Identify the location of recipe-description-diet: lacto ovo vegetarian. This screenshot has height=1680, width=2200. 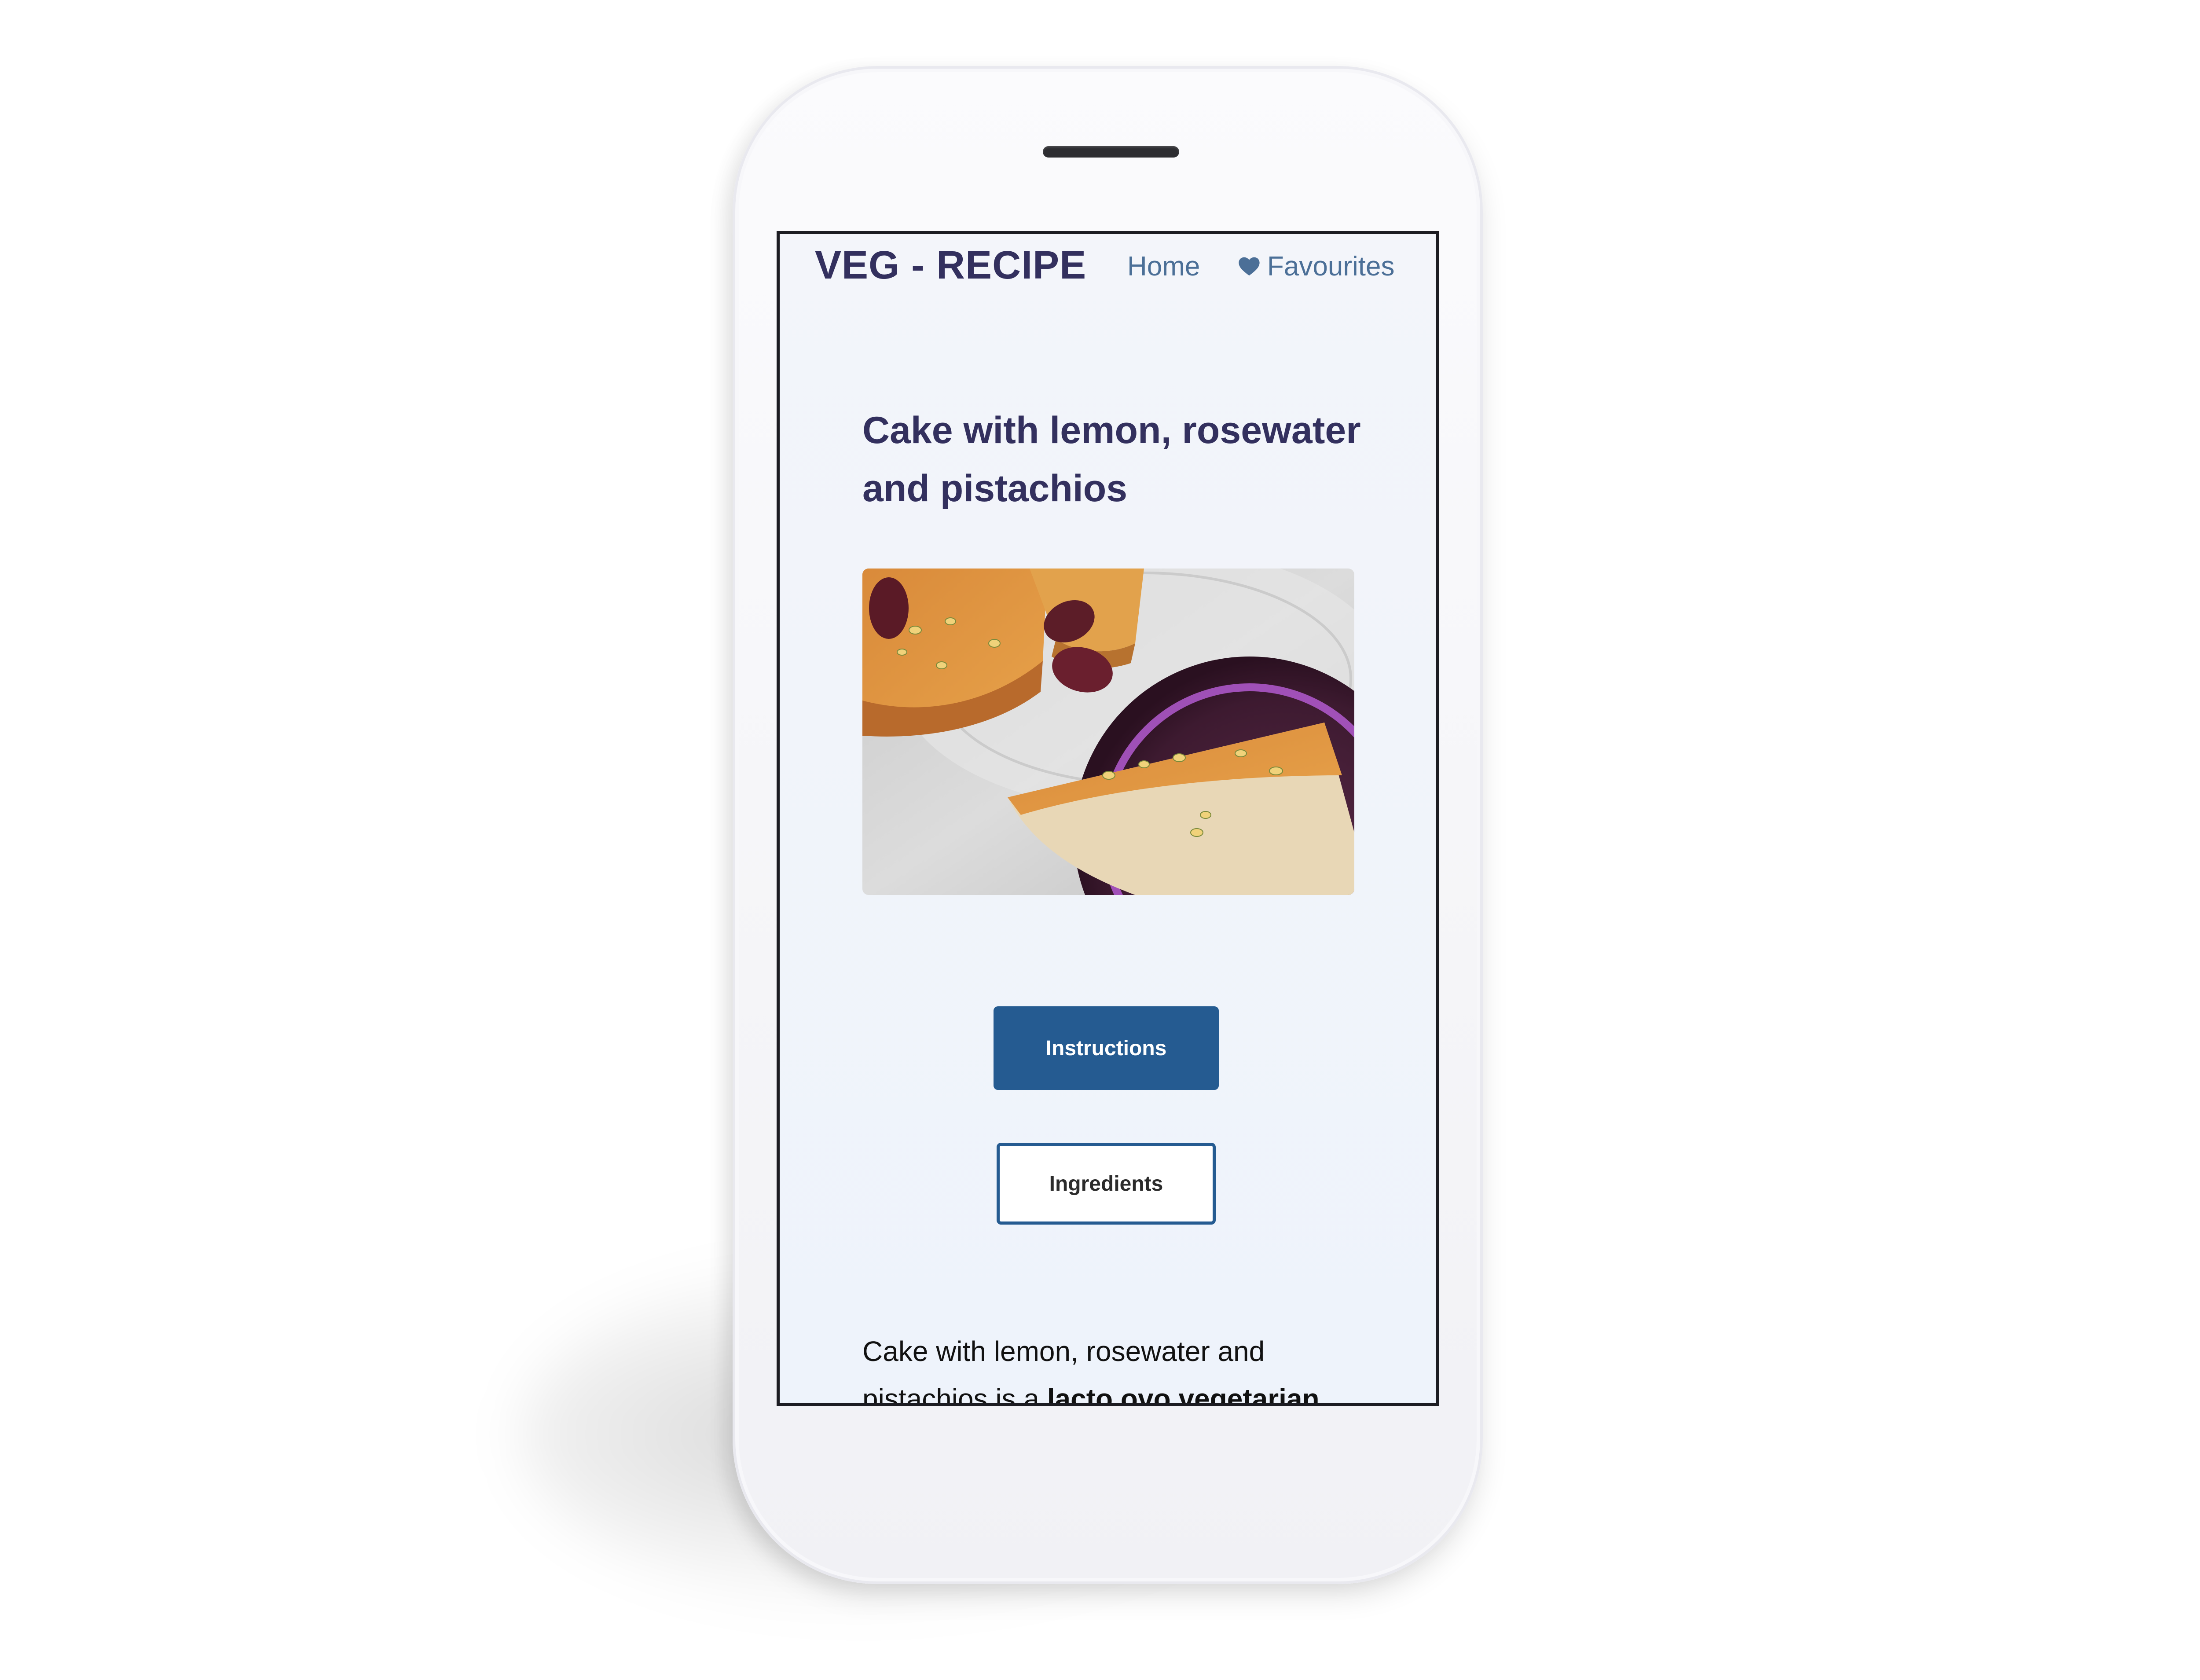
(1183, 1394).